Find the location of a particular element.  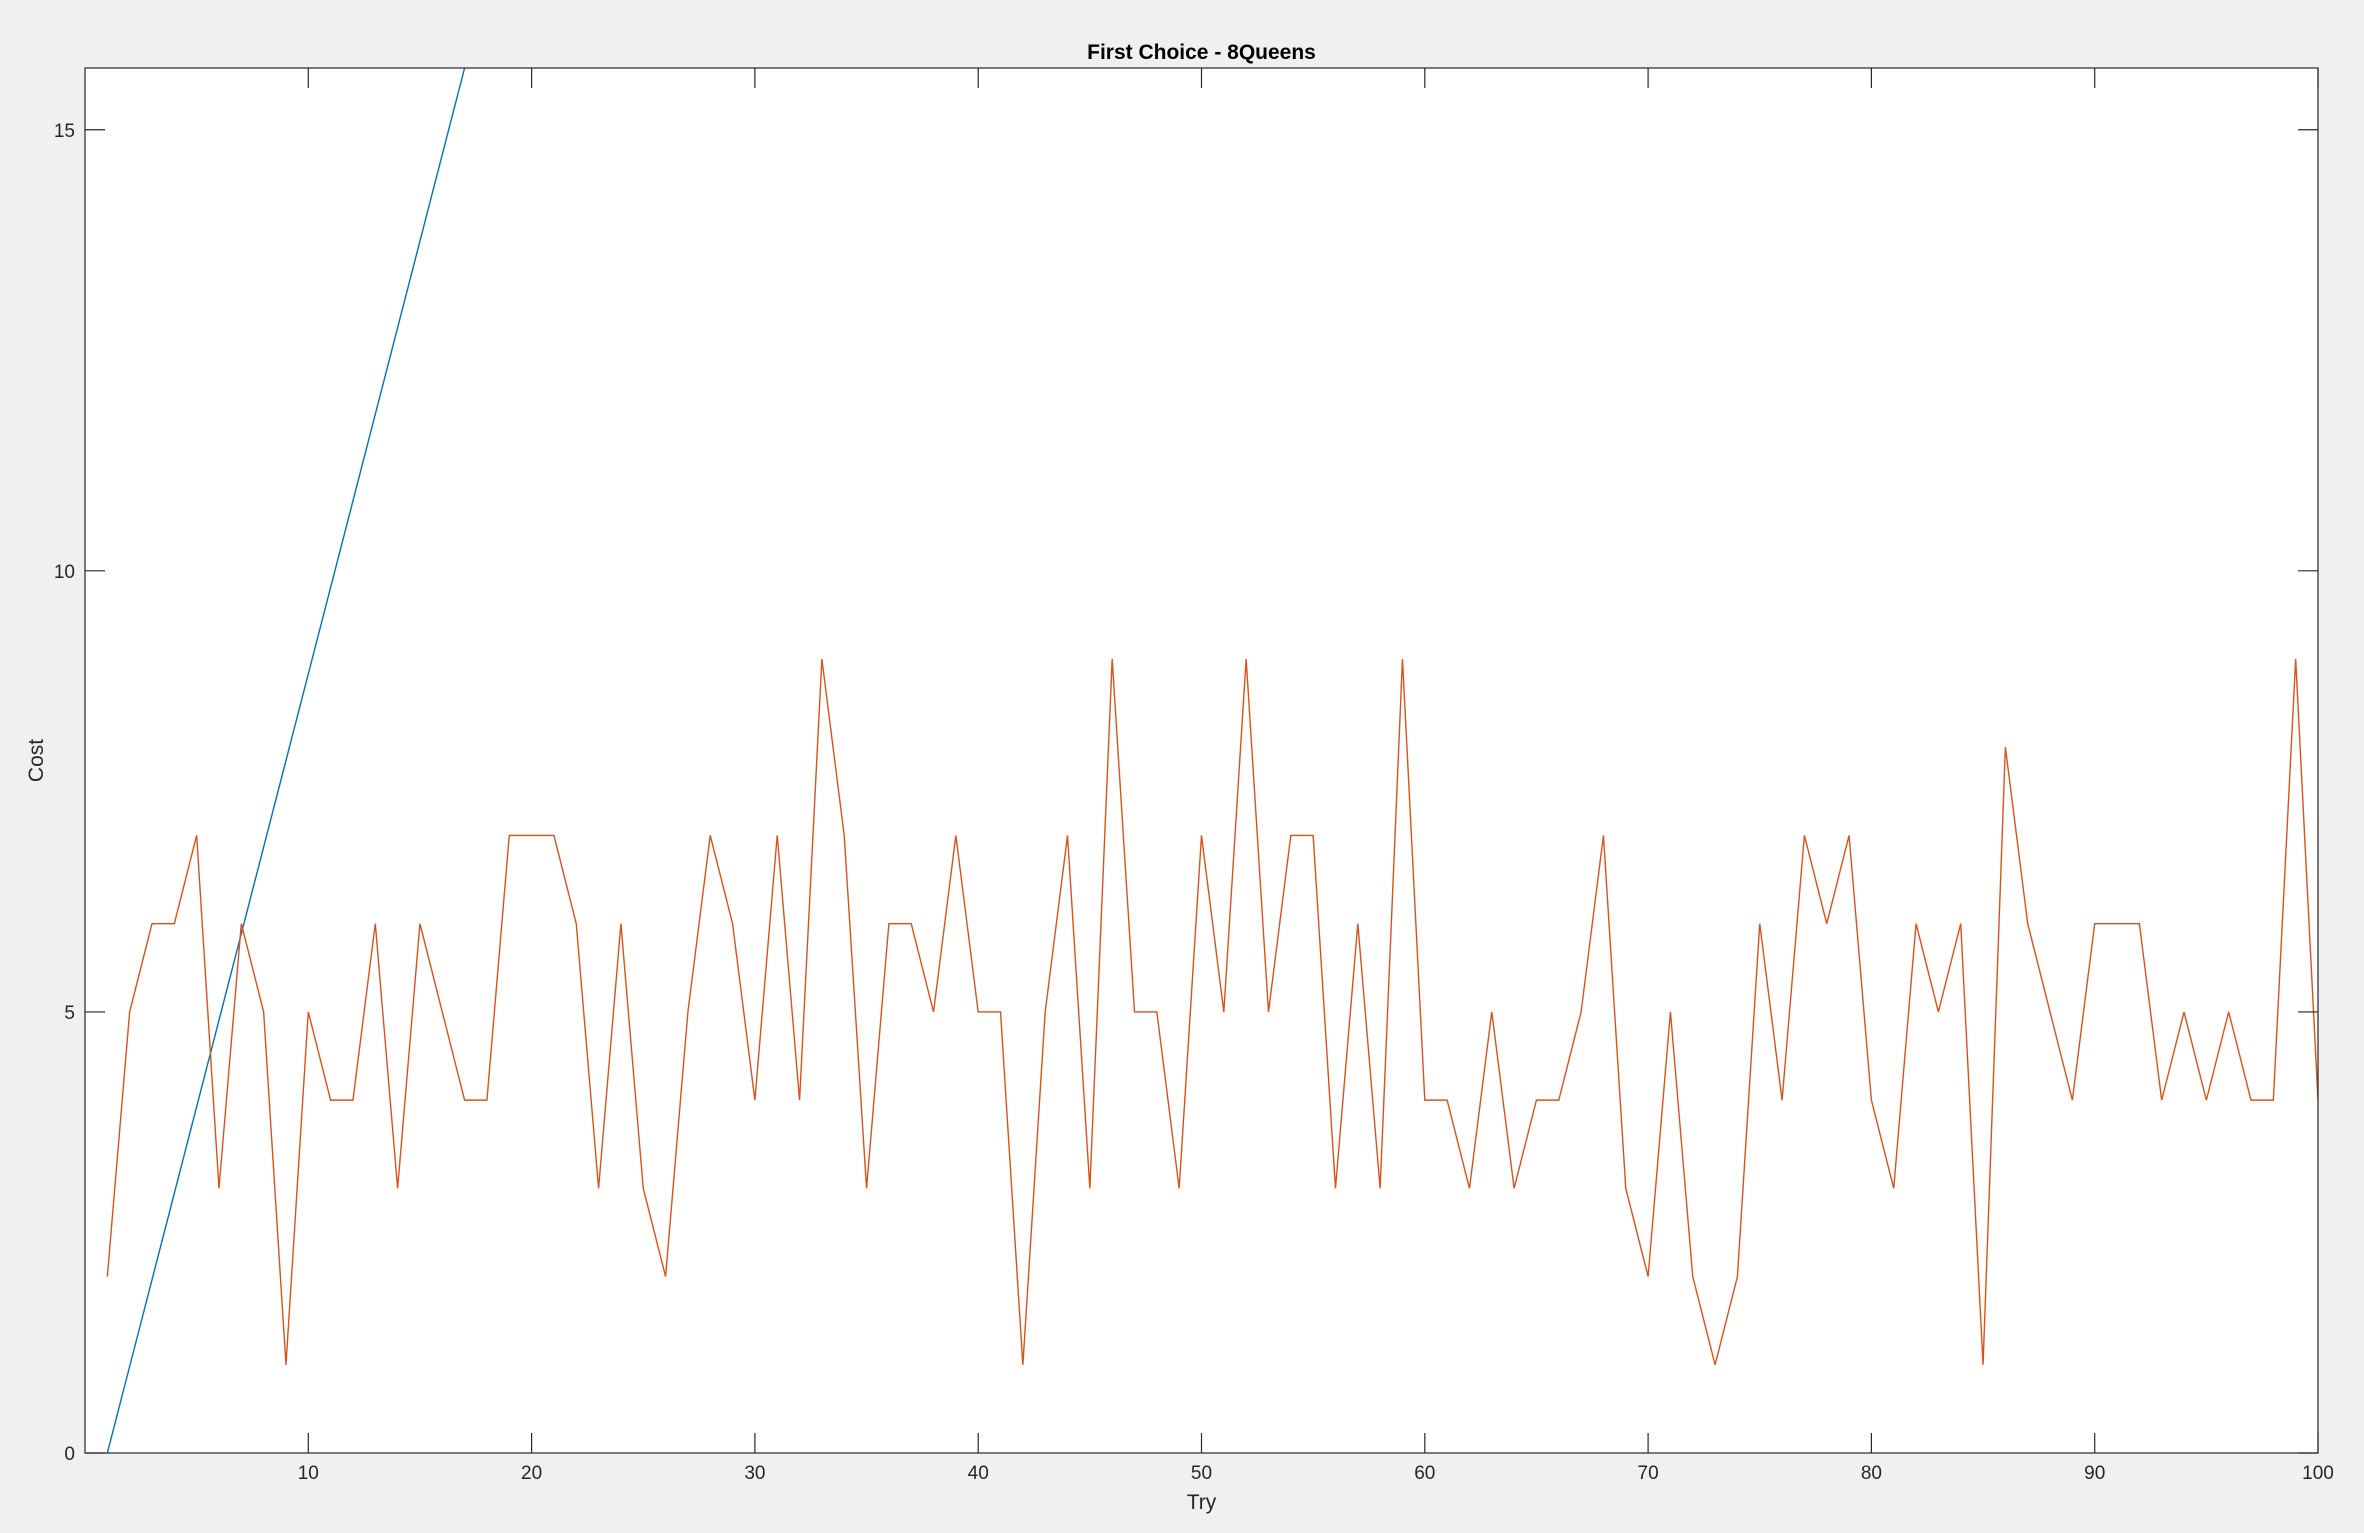

chart-title: First Choice - 8Queens is located at coordinates (1201, 52).